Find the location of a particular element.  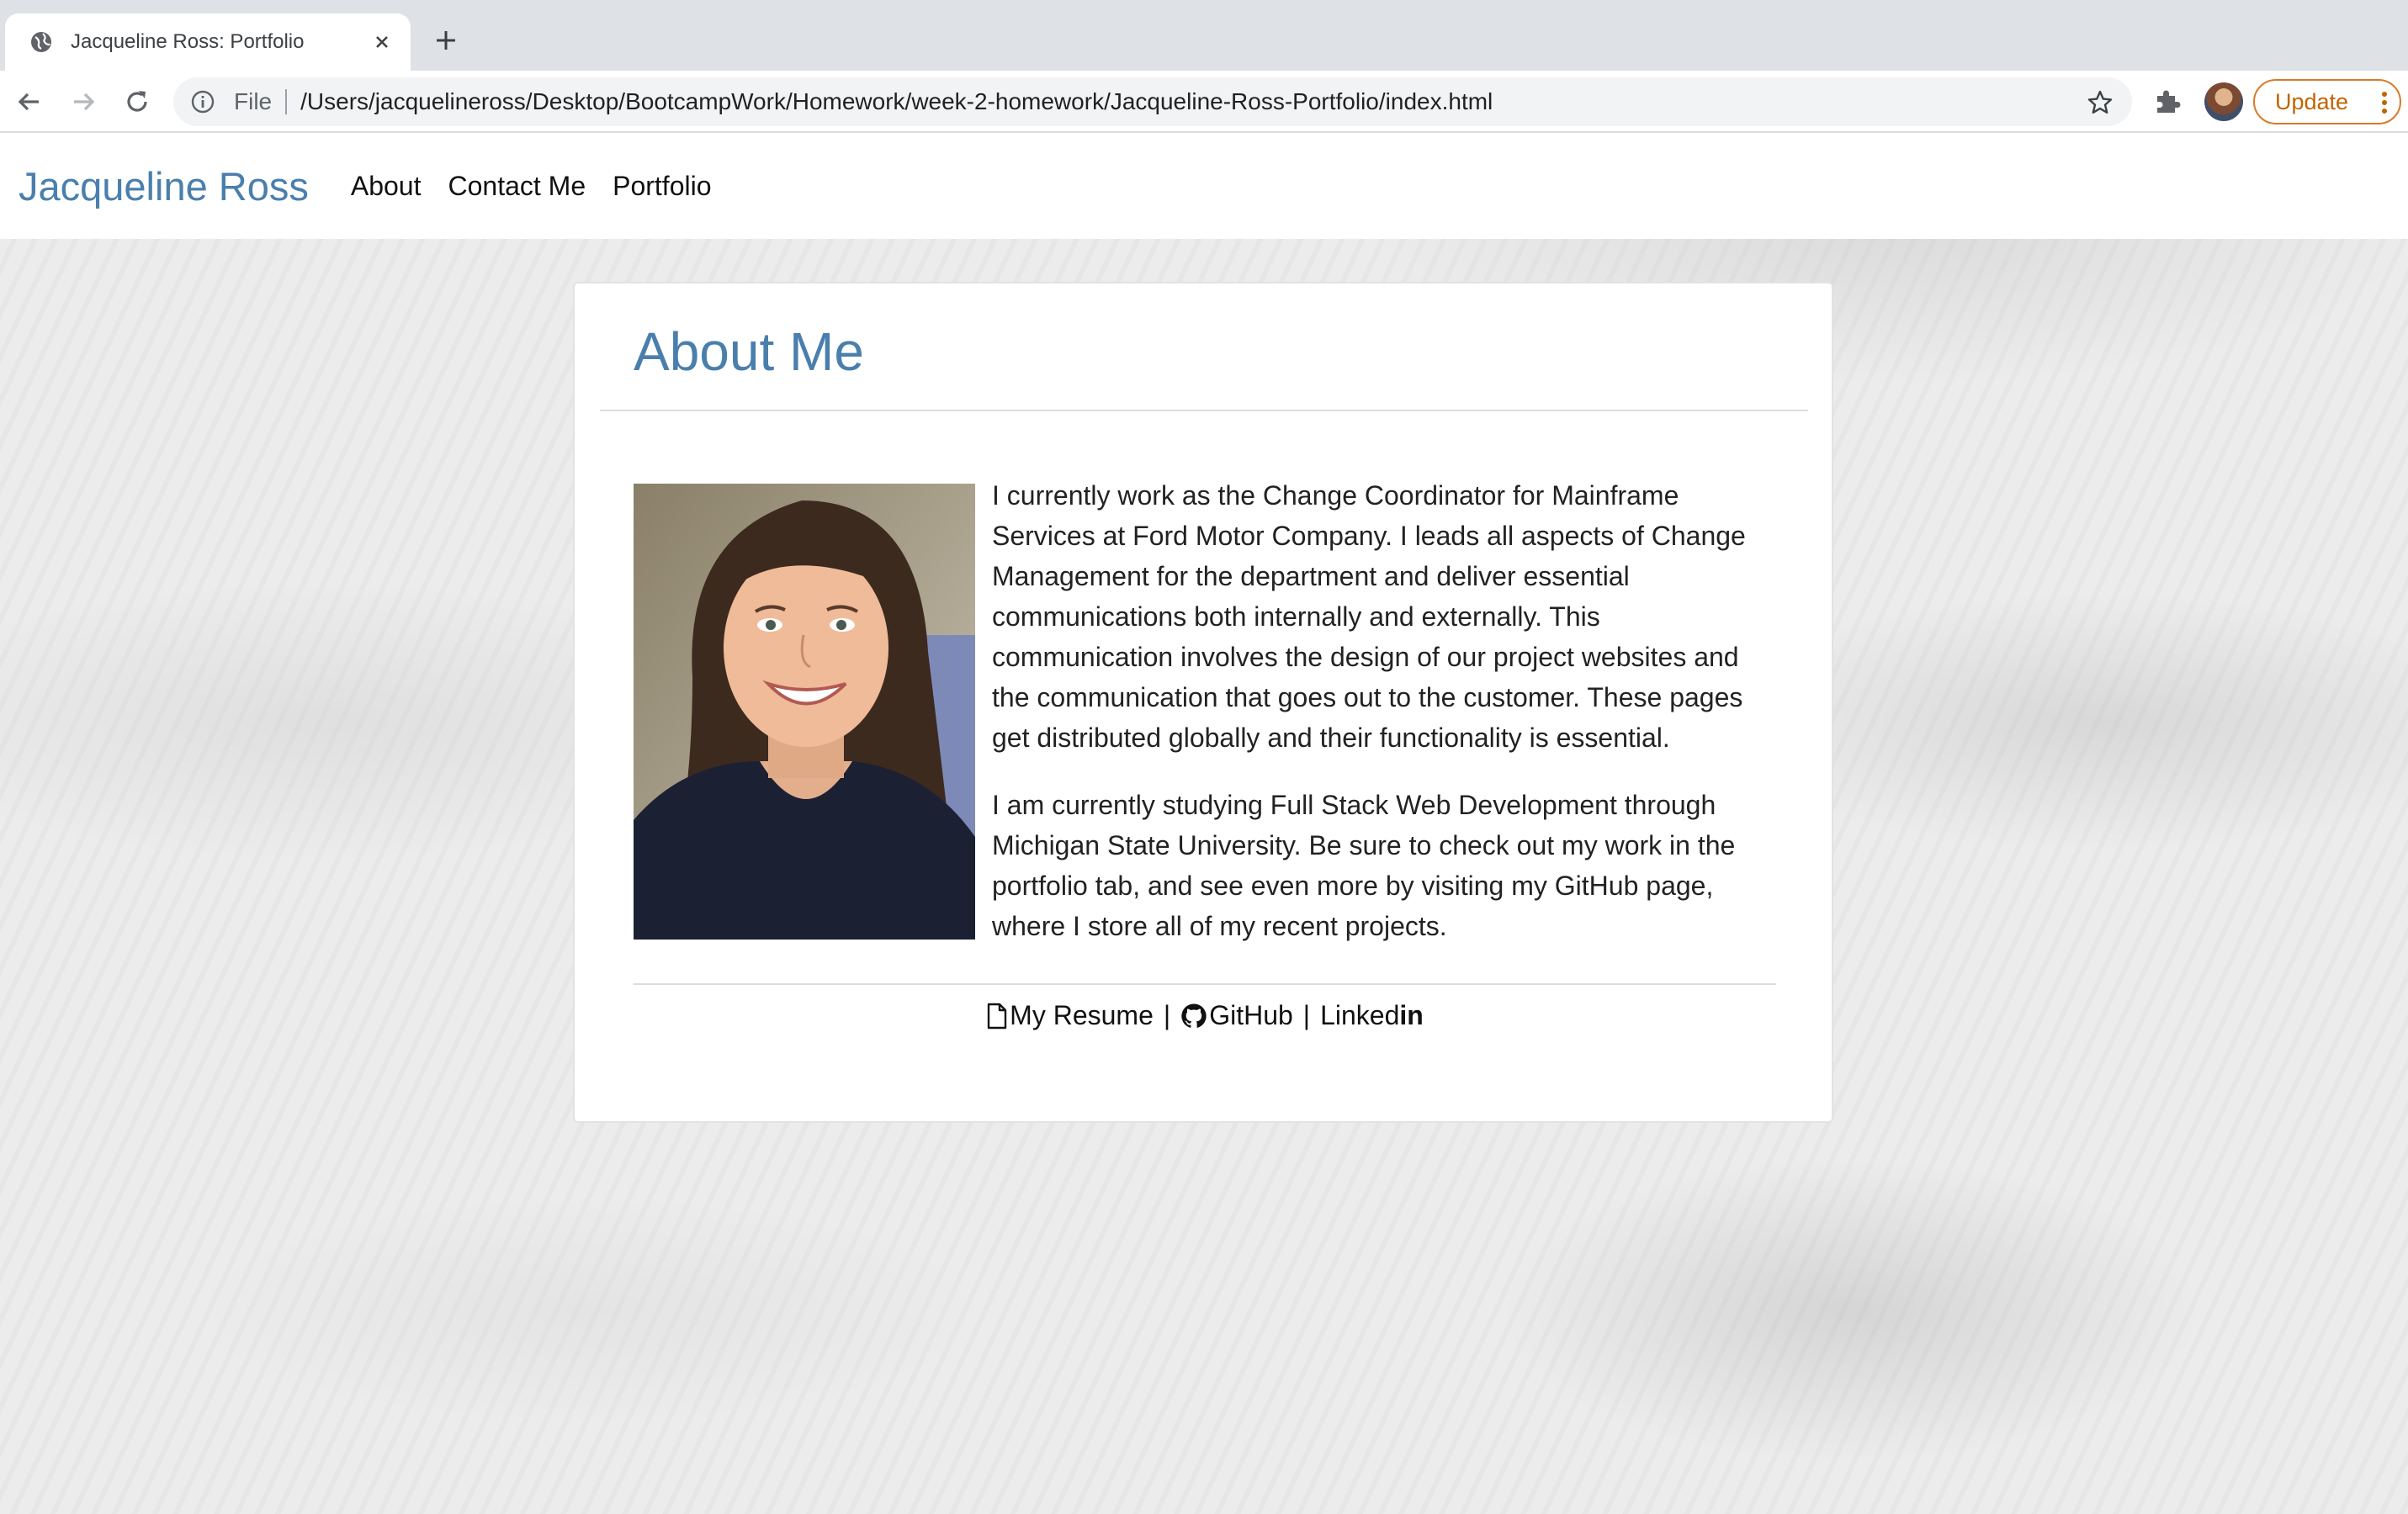

globe-icon is located at coordinates (41, 42).